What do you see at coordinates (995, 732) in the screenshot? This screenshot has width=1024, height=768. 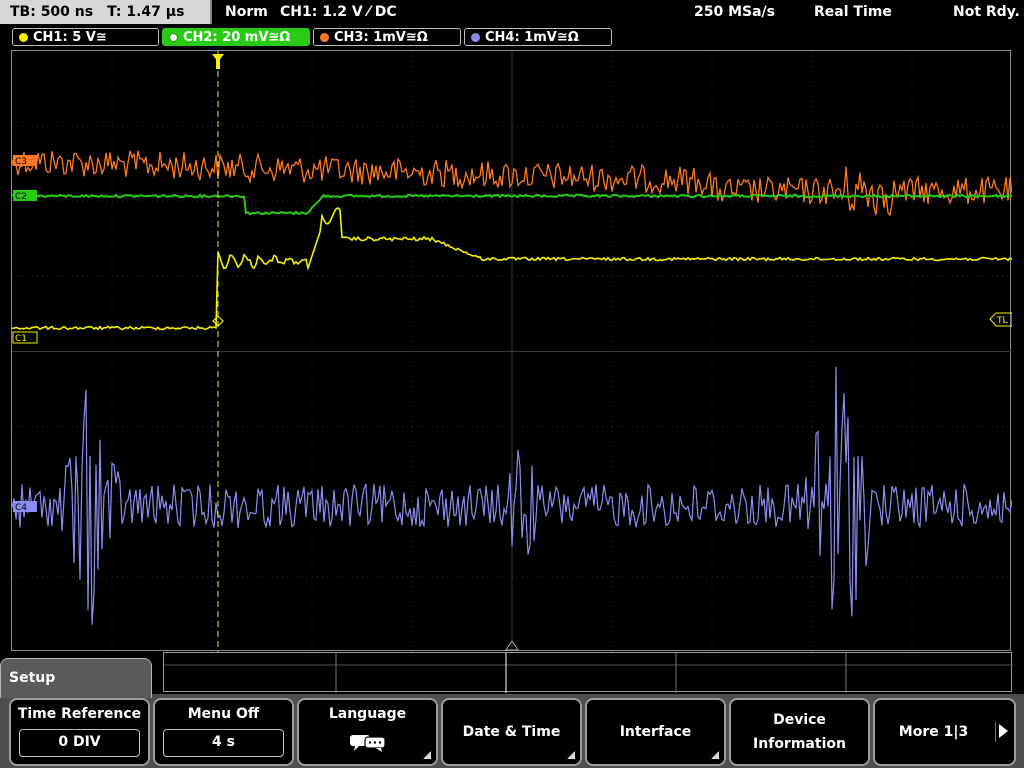 I see `more-divider` at bounding box center [995, 732].